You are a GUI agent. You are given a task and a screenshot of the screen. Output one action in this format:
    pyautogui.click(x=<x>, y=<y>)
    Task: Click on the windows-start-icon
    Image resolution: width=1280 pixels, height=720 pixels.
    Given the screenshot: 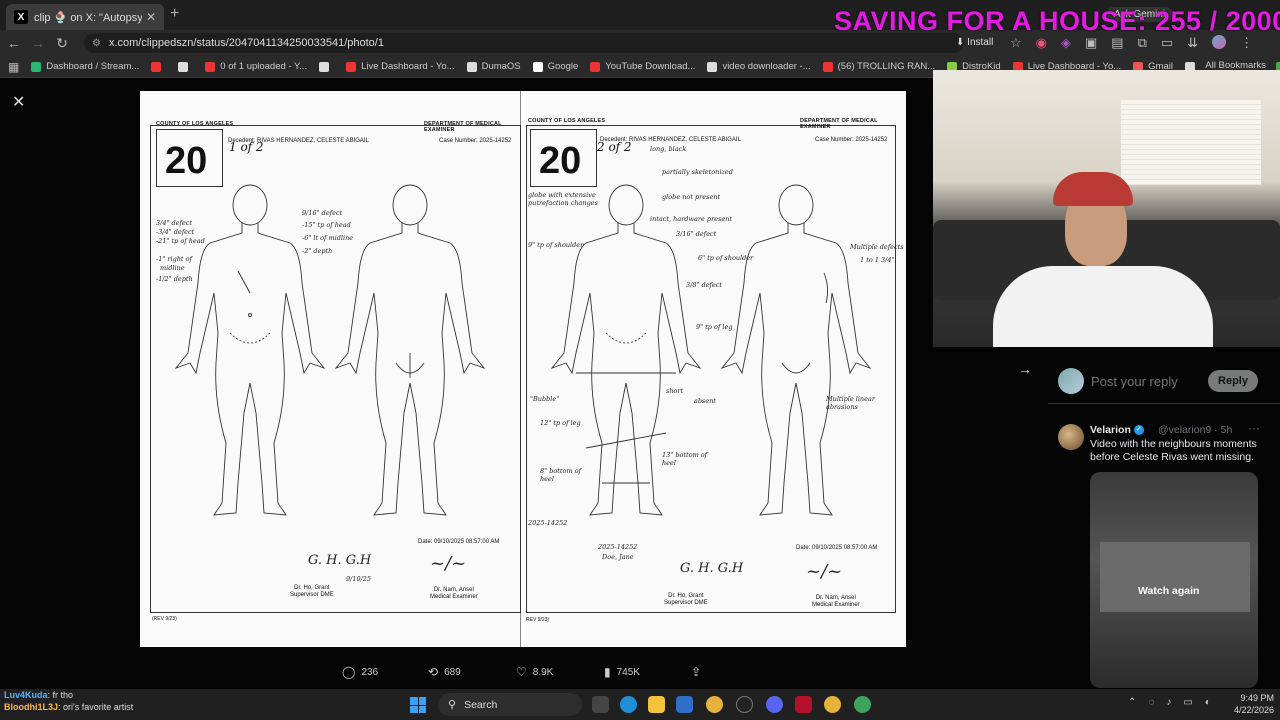 What is the action you would take?
    pyautogui.click(x=418, y=705)
    